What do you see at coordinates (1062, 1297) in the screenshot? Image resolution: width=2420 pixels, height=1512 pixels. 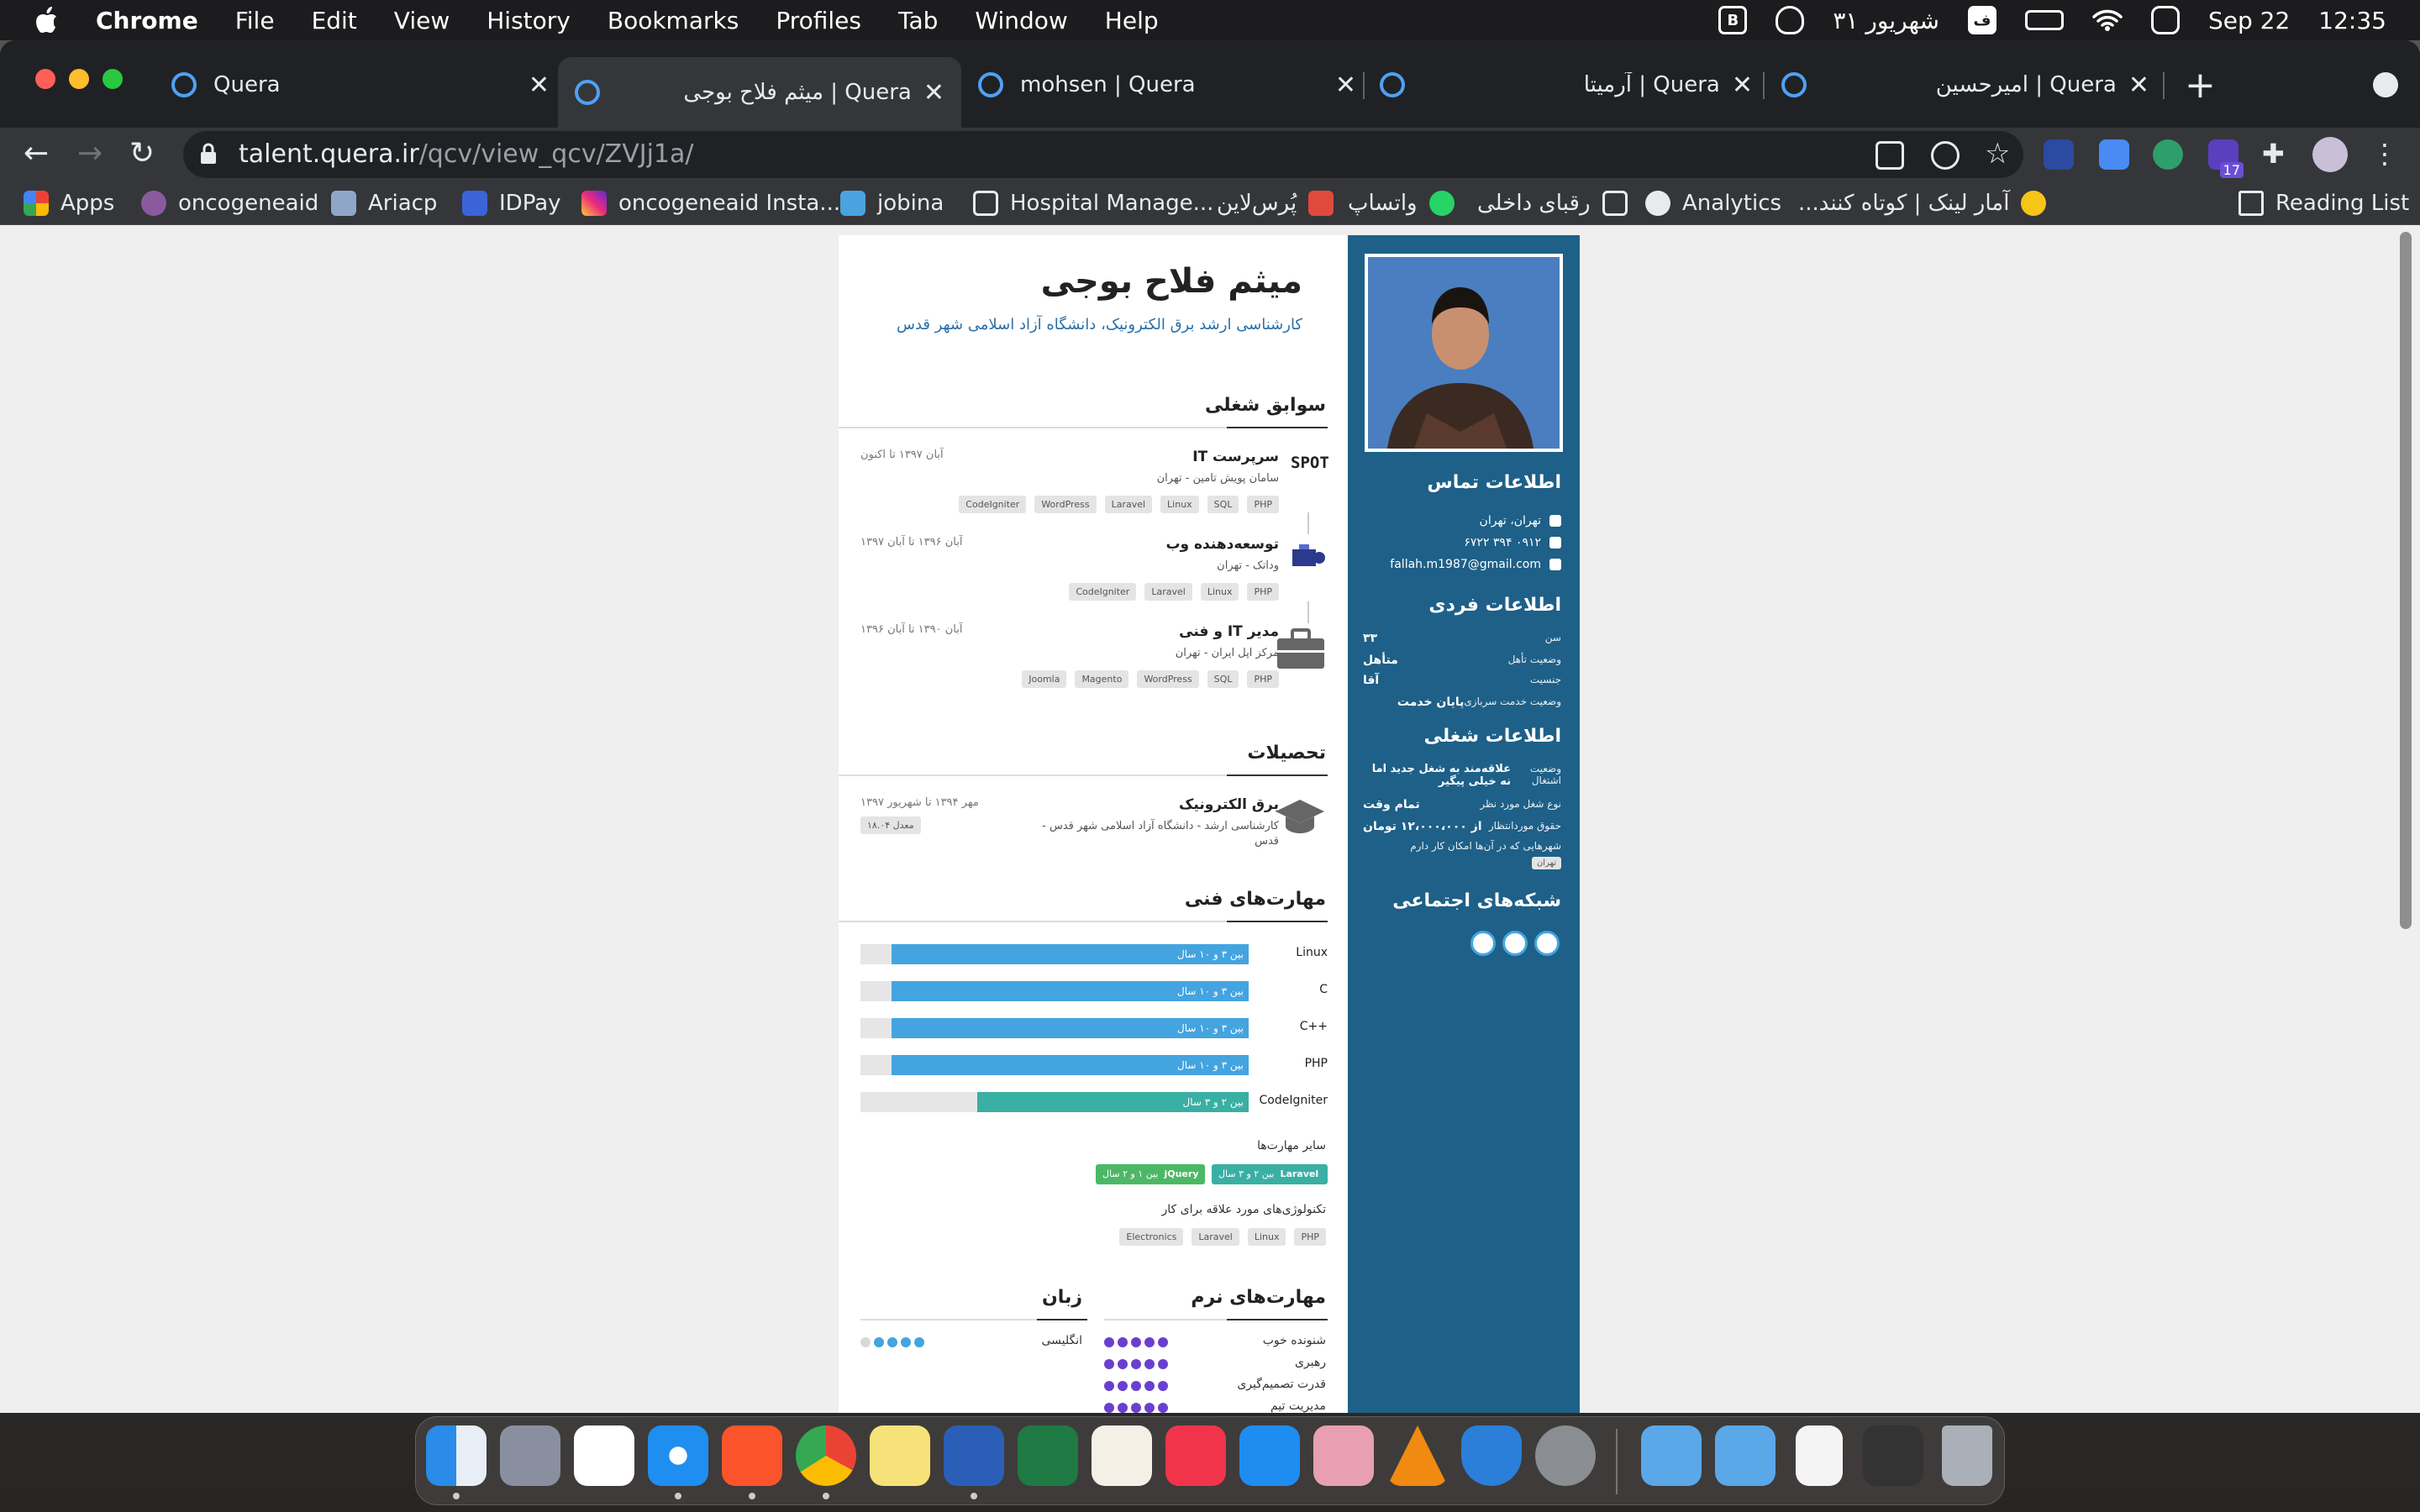 I see `languages-heading: زبان` at bounding box center [1062, 1297].